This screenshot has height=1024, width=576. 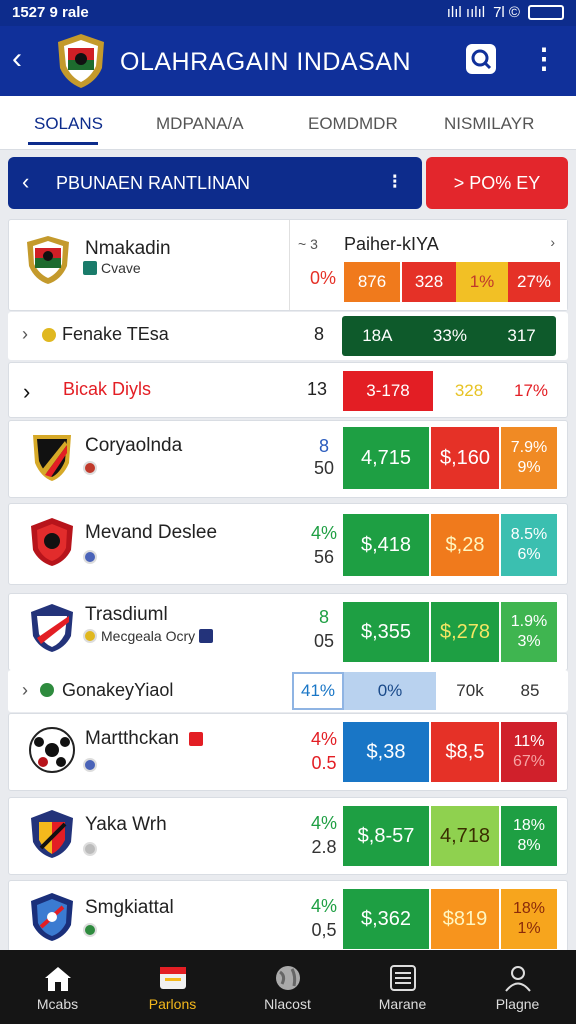 What do you see at coordinates (489, 124) in the screenshot?
I see `tab-nismilayr: NISMILAYR` at bounding box center [489, 124].